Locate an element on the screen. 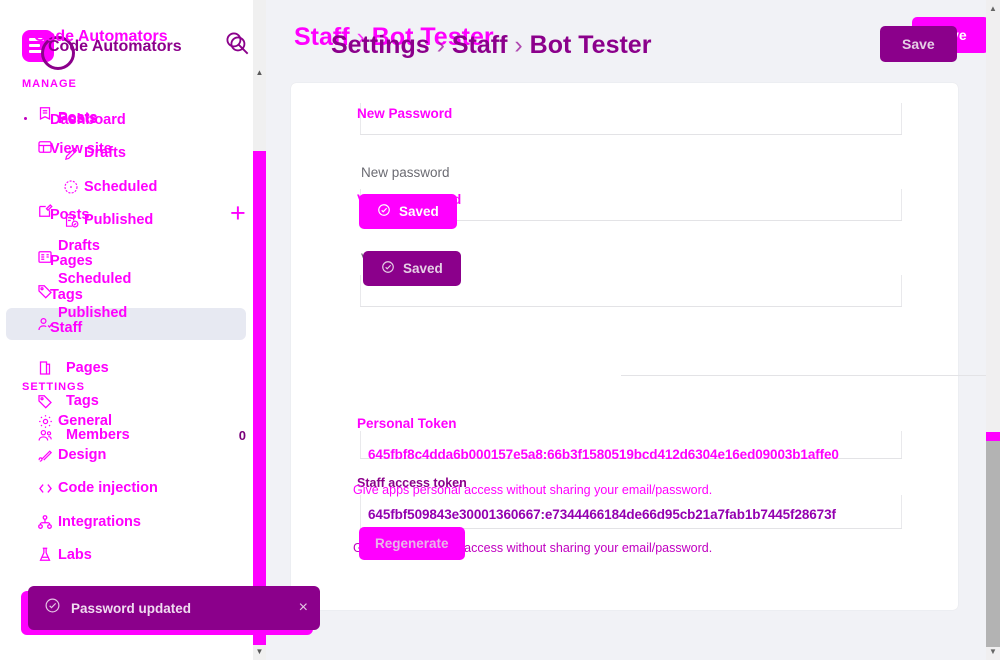  page-scroll-down-icon: ▼ is located at coordinates (993, 652).